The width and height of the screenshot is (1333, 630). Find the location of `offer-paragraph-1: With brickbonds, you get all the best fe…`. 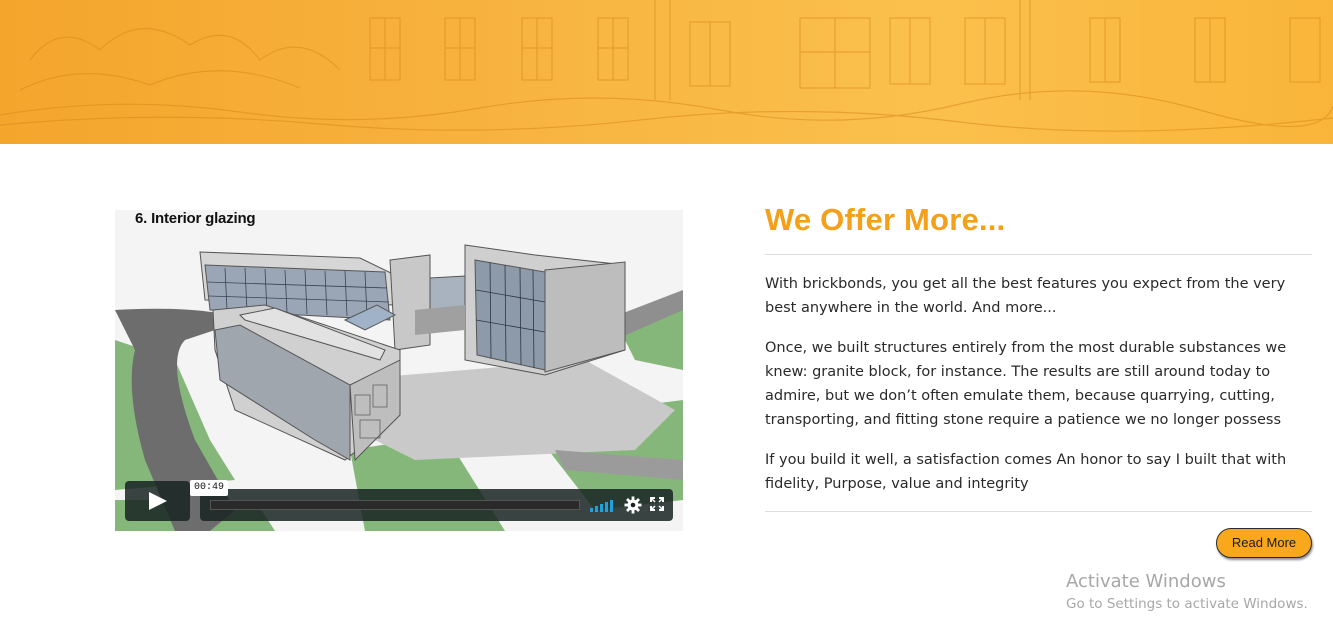

offer-paragraph-1: With brickbonds, you get all the best fe… is located at coordinates (1025, 296).